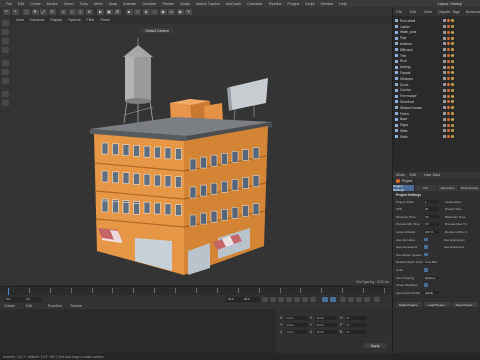  I want to click on apply-button: Apply, so click(375, 345).